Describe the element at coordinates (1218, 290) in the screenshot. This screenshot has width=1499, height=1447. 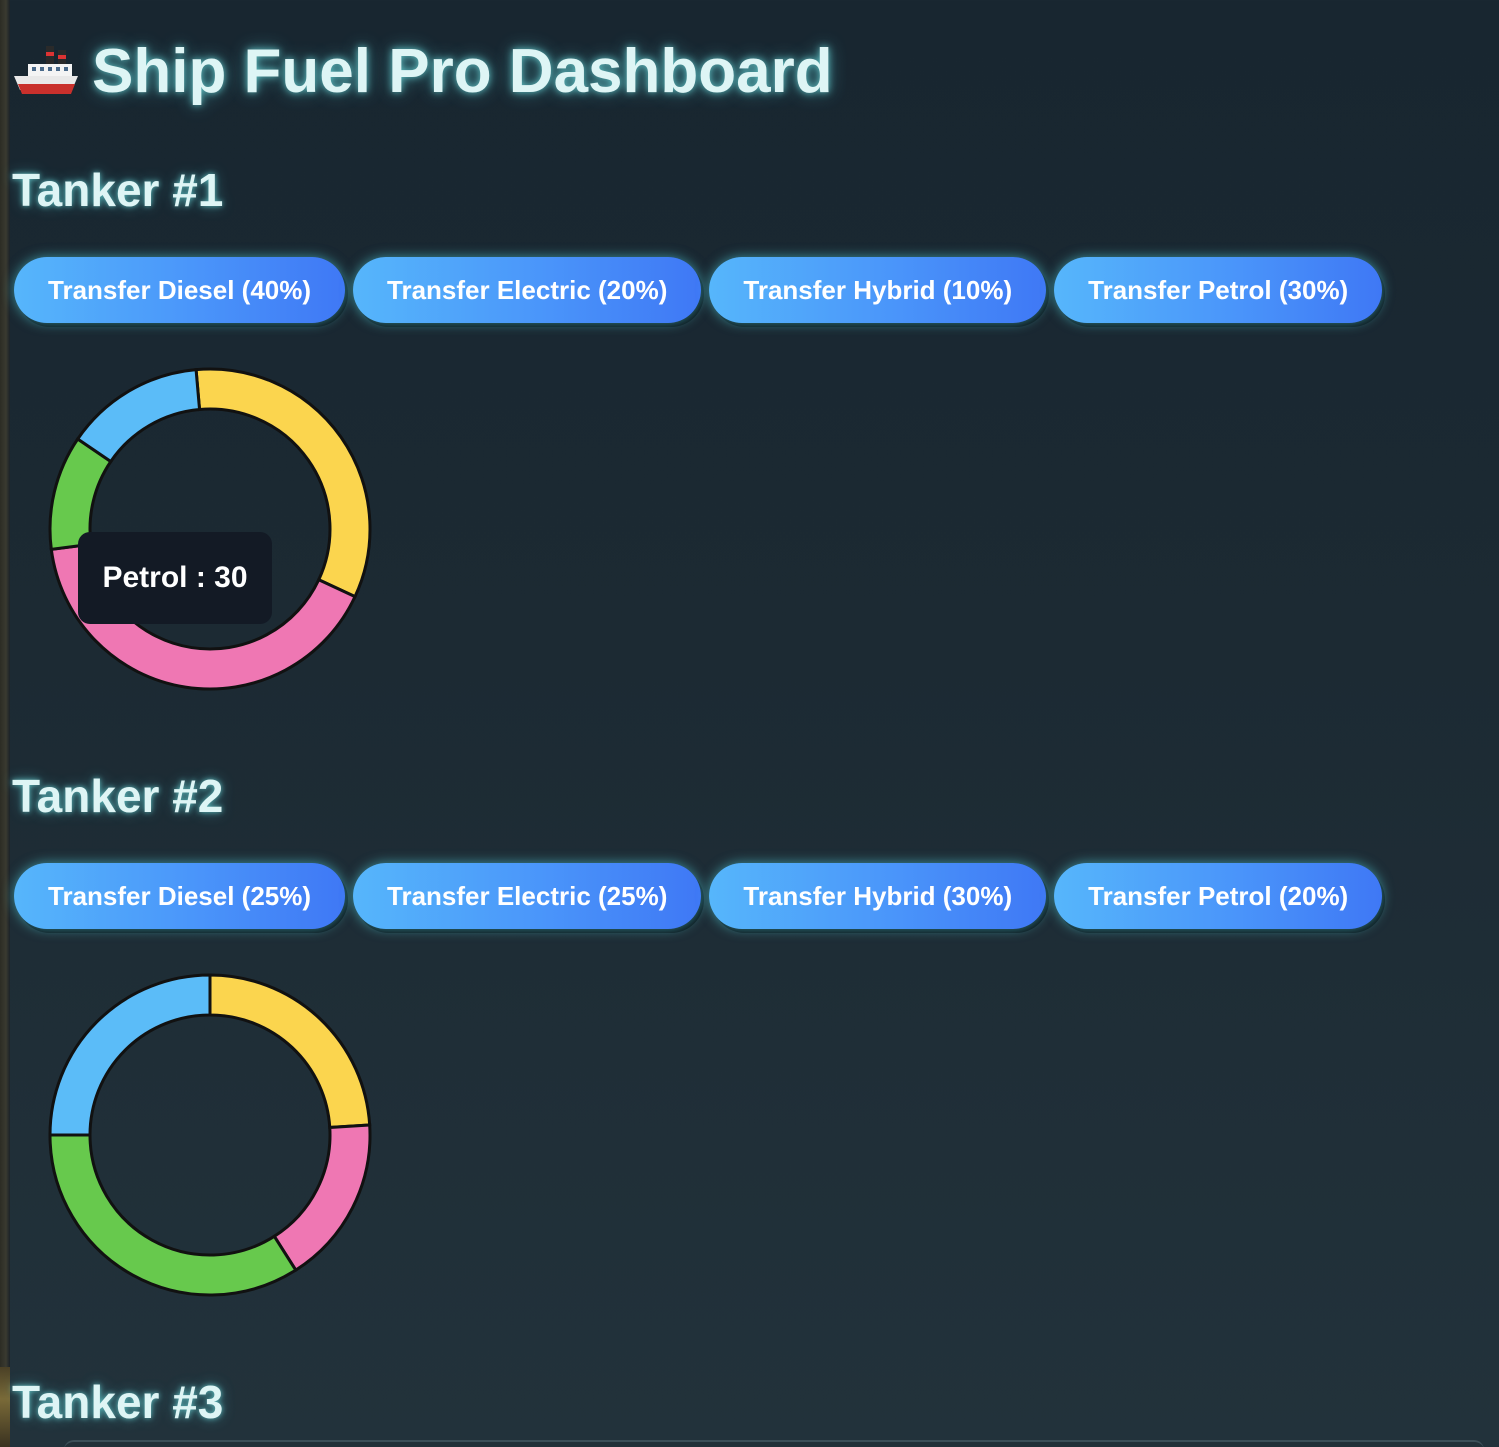
I see `transfer-petrol-button: Transfer Petrol (30%)` at that location.